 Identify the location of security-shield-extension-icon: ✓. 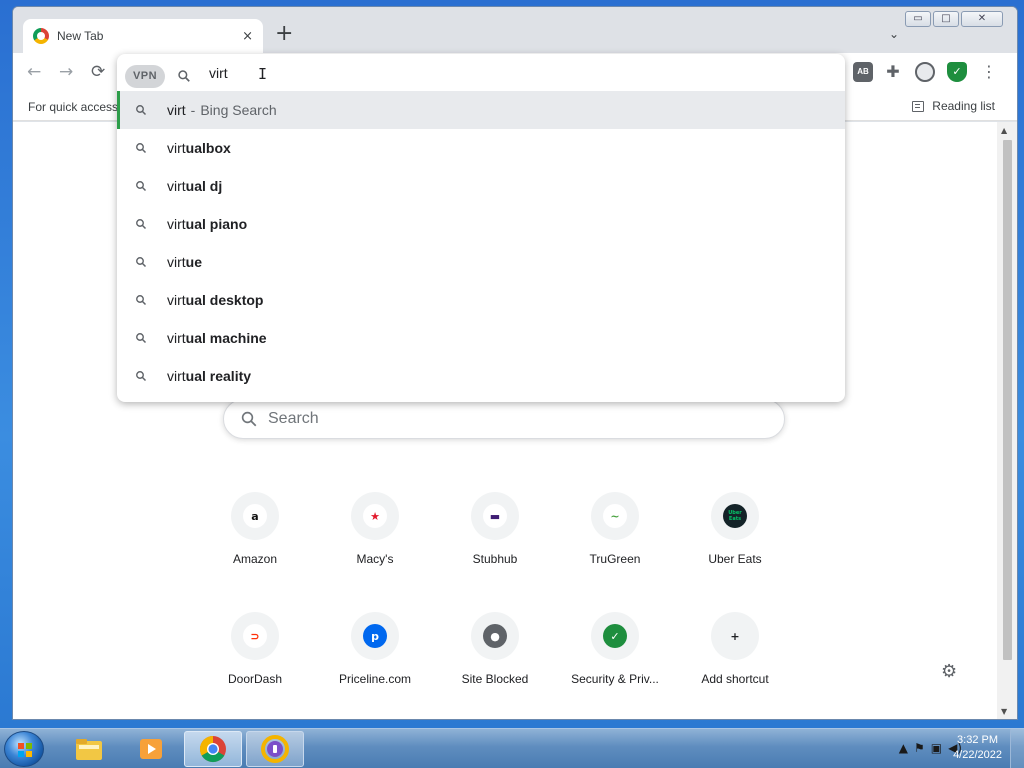
(957, 72).